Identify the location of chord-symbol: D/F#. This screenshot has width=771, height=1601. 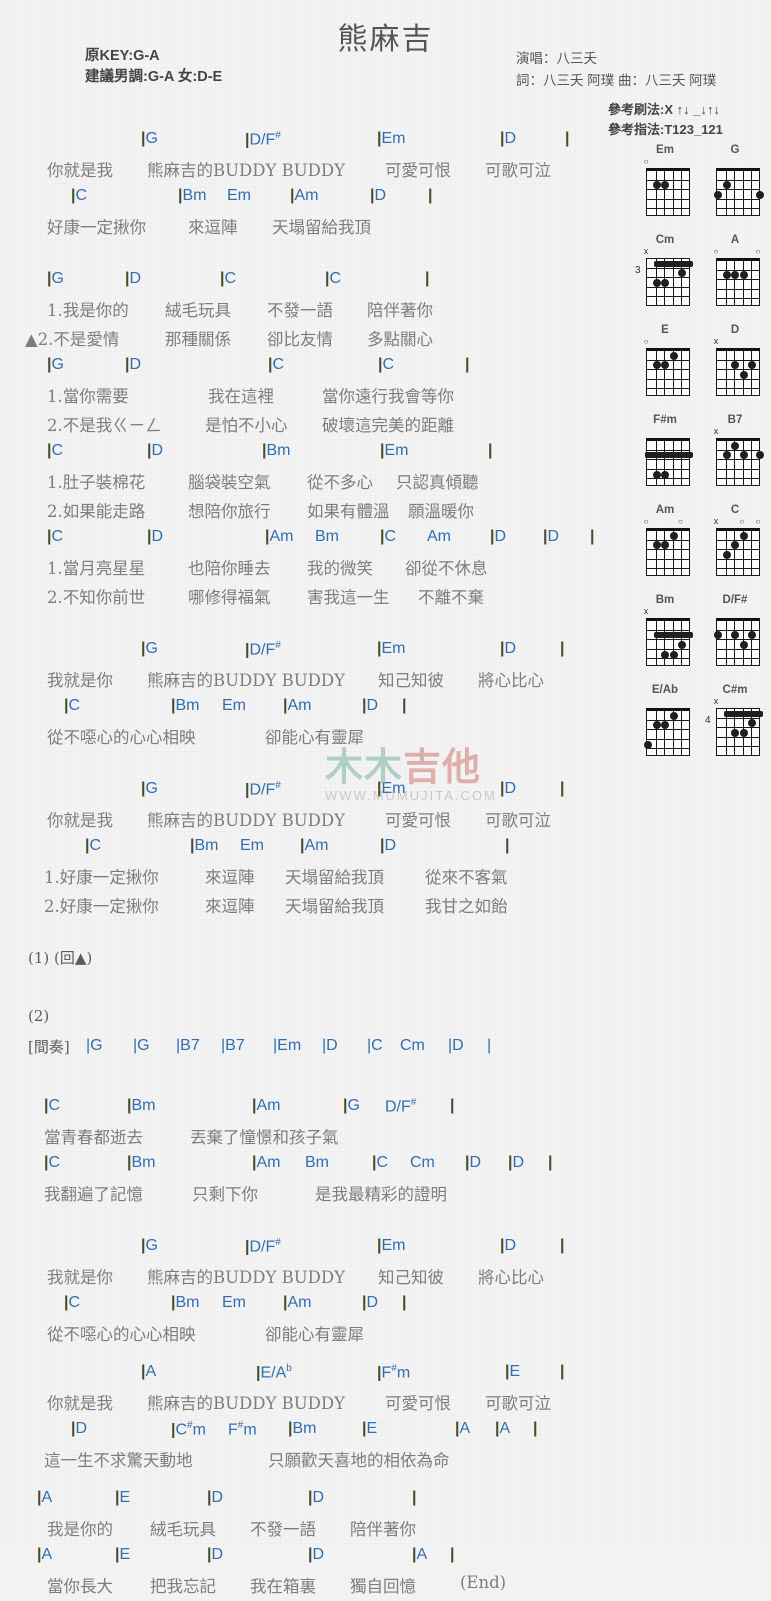
(401, 1106).